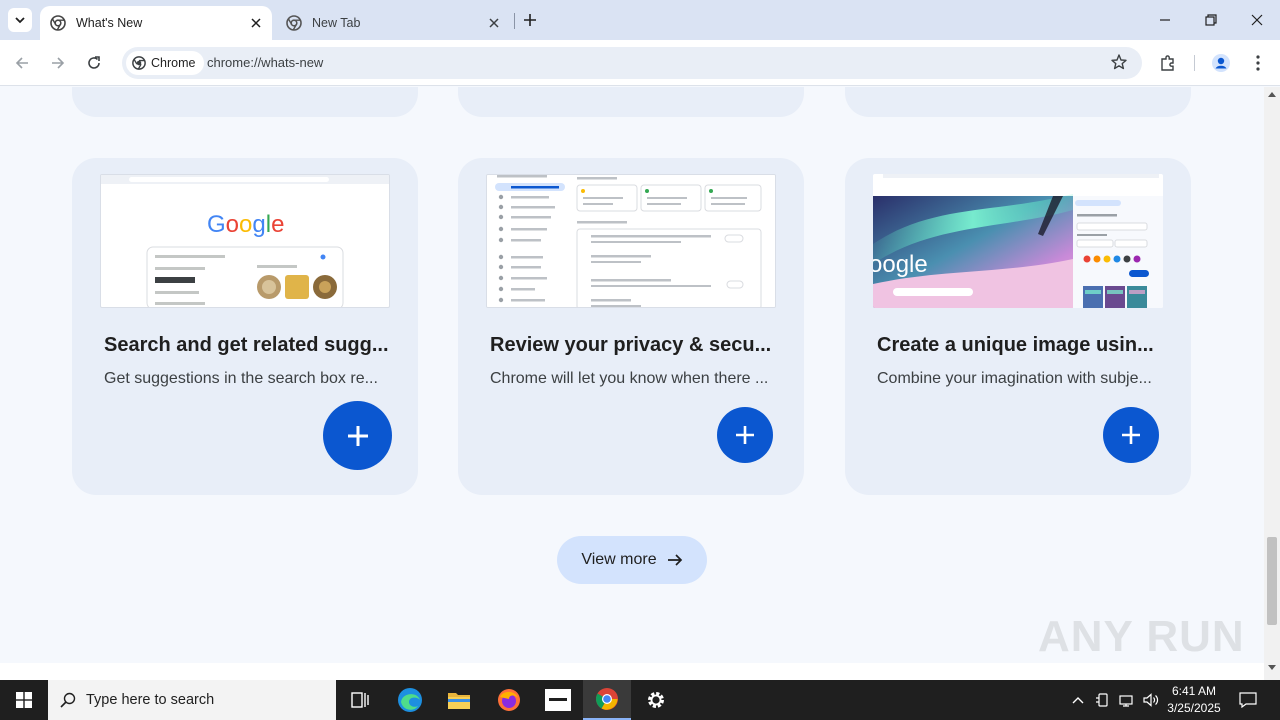  I want to click on reload-button, so click(94, 63).